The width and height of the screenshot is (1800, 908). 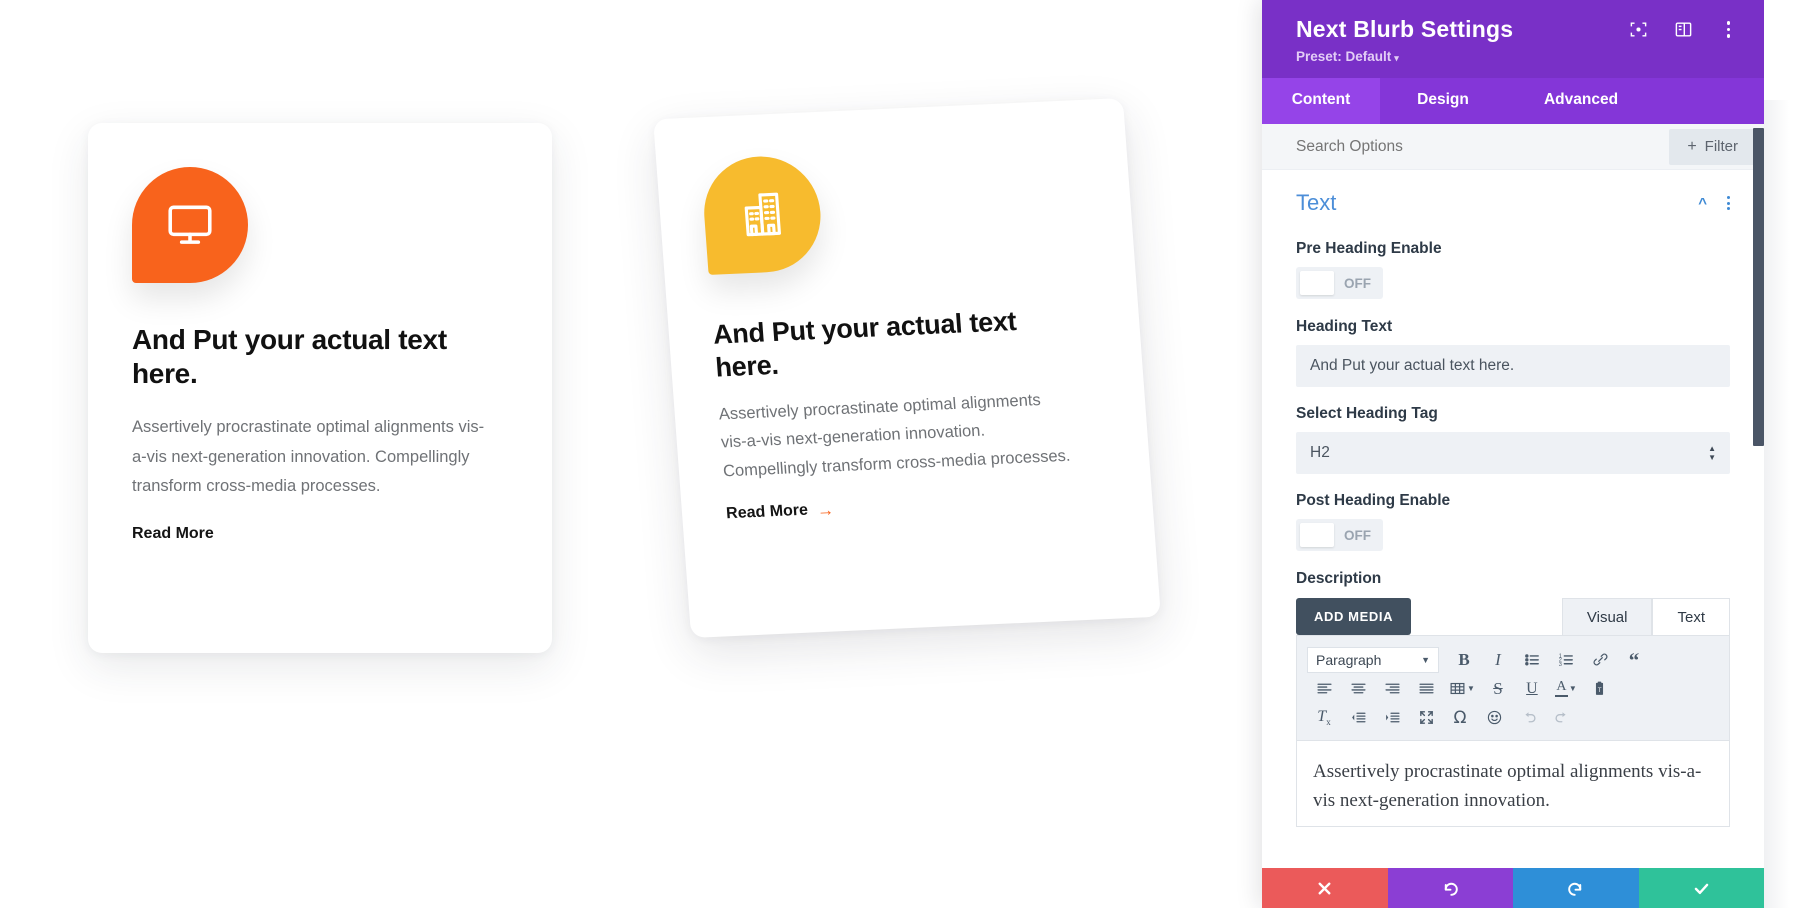 What do you see at coordinates (1566, 688) in the screenshot?
I see `text-color-icon: A ▼` at bounding box center [1566, 688].